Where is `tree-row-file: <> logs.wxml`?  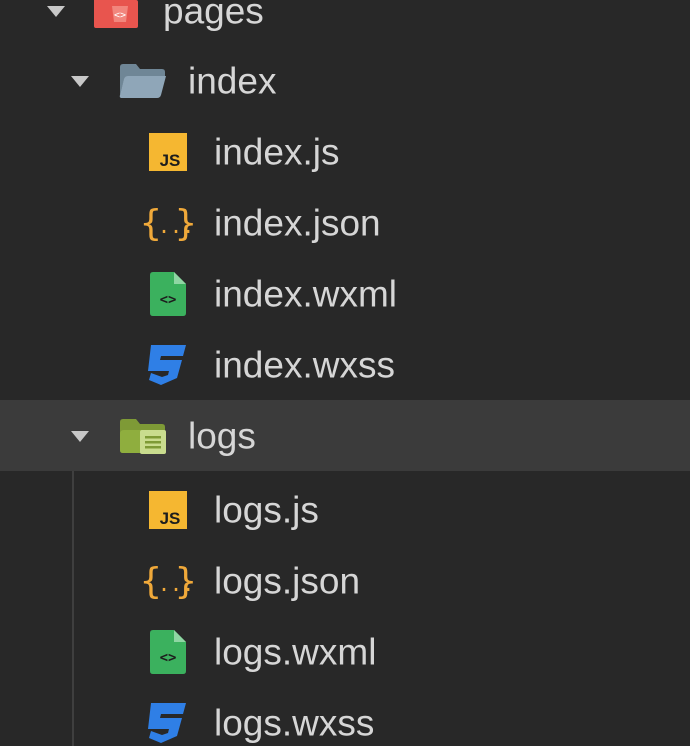 tree-row-file: <> logs.wxml is located at coordinates (345, 651).